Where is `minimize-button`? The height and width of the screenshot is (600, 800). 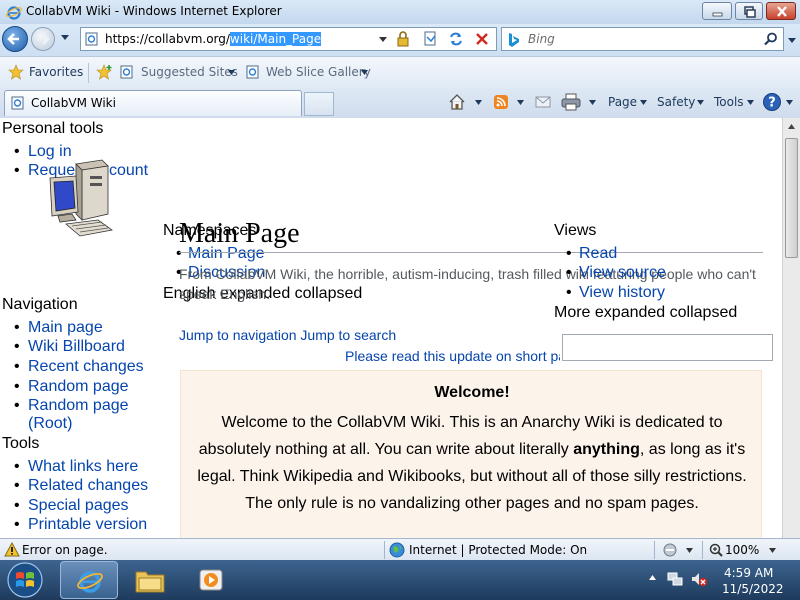
minimize-button is located at coordinates (717, 11).